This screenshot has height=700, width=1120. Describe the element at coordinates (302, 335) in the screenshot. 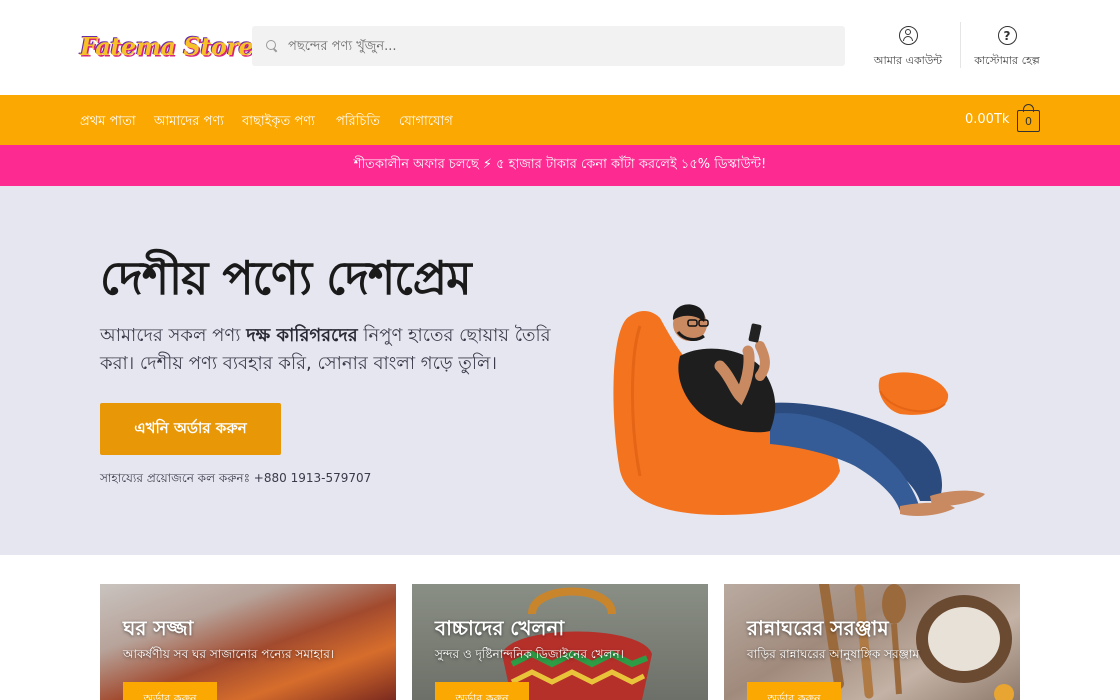

I see `hero-description-highlight: দক্ষ কারিগরদের` at that location.